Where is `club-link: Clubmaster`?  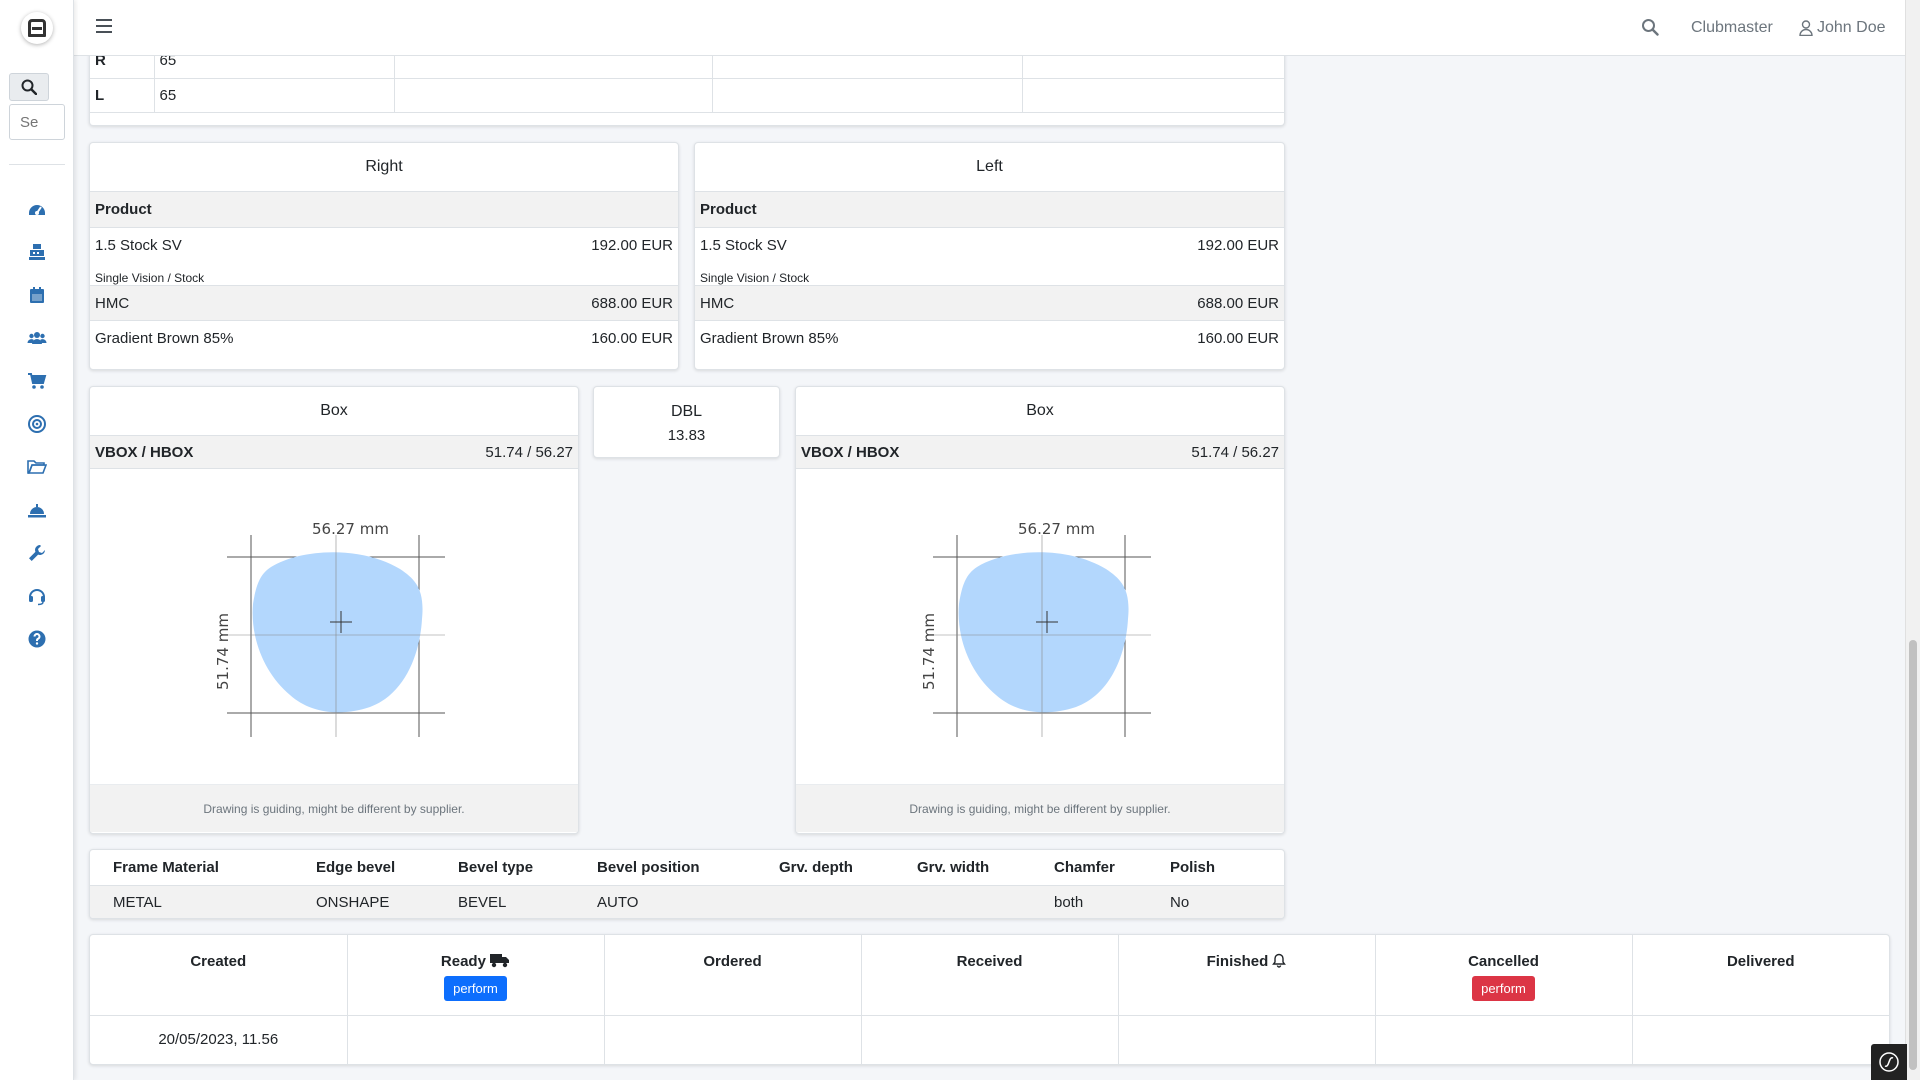
club-link: Clubmaster is located at coordinates (1732, 28).